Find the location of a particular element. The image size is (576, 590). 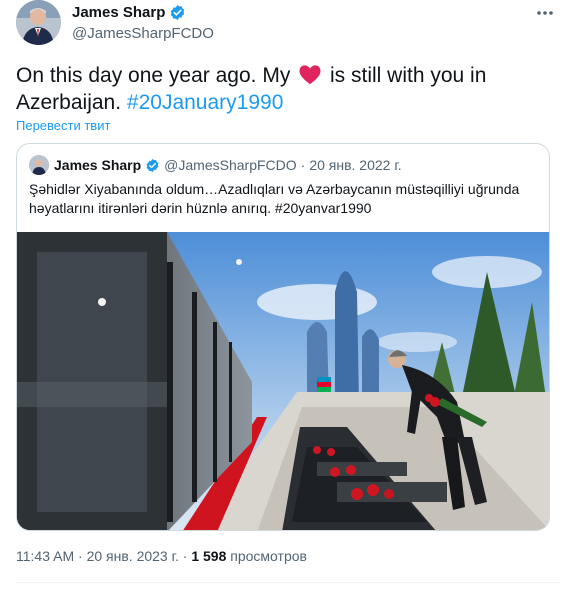

quoted-handle: @JamesSharpFCDO is located at coordinates (230, 165).